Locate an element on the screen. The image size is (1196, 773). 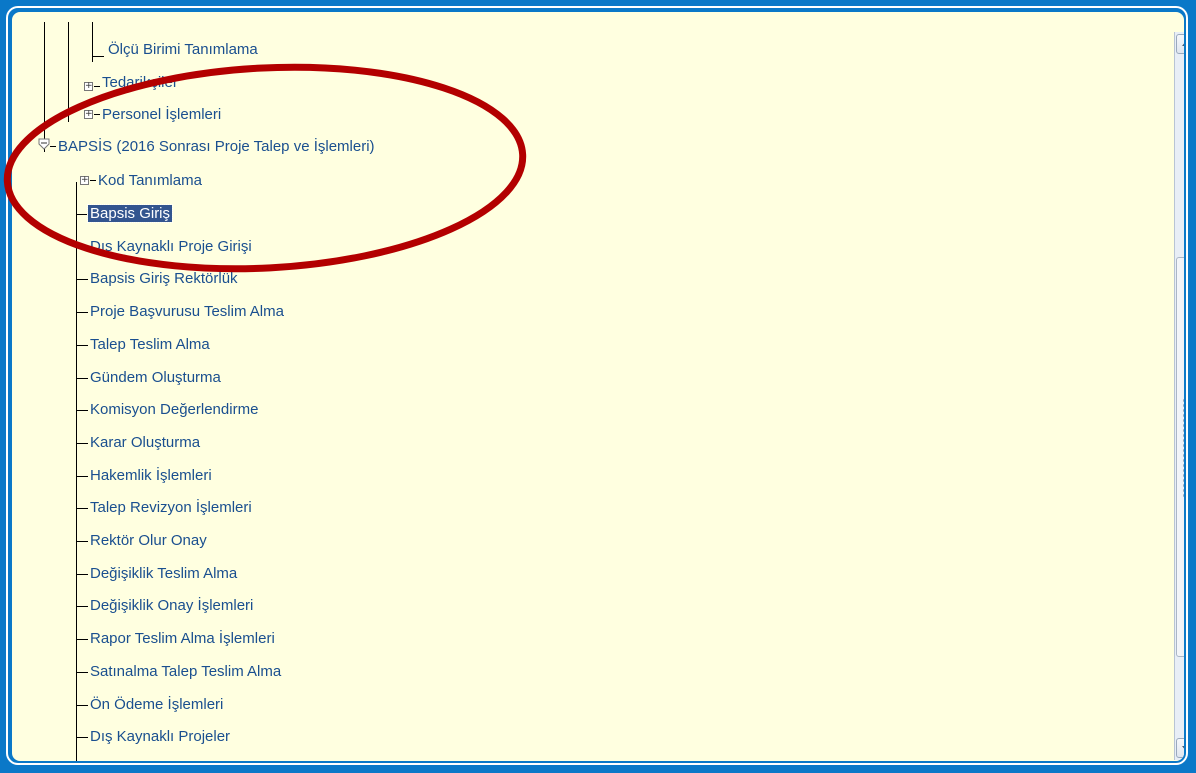
tree-item: Talep Teslim Alma is located at coordinates (150, 345).